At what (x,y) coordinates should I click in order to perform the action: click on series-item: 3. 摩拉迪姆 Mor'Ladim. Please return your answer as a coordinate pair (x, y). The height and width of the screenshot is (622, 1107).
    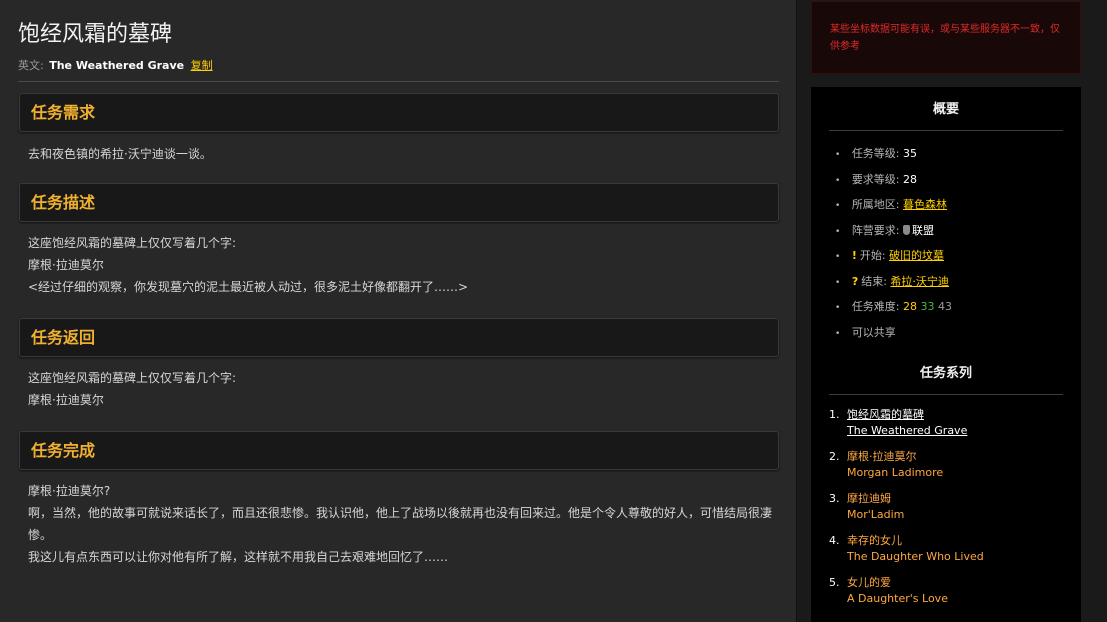
    Looking at the image, I should click on (946, 512).